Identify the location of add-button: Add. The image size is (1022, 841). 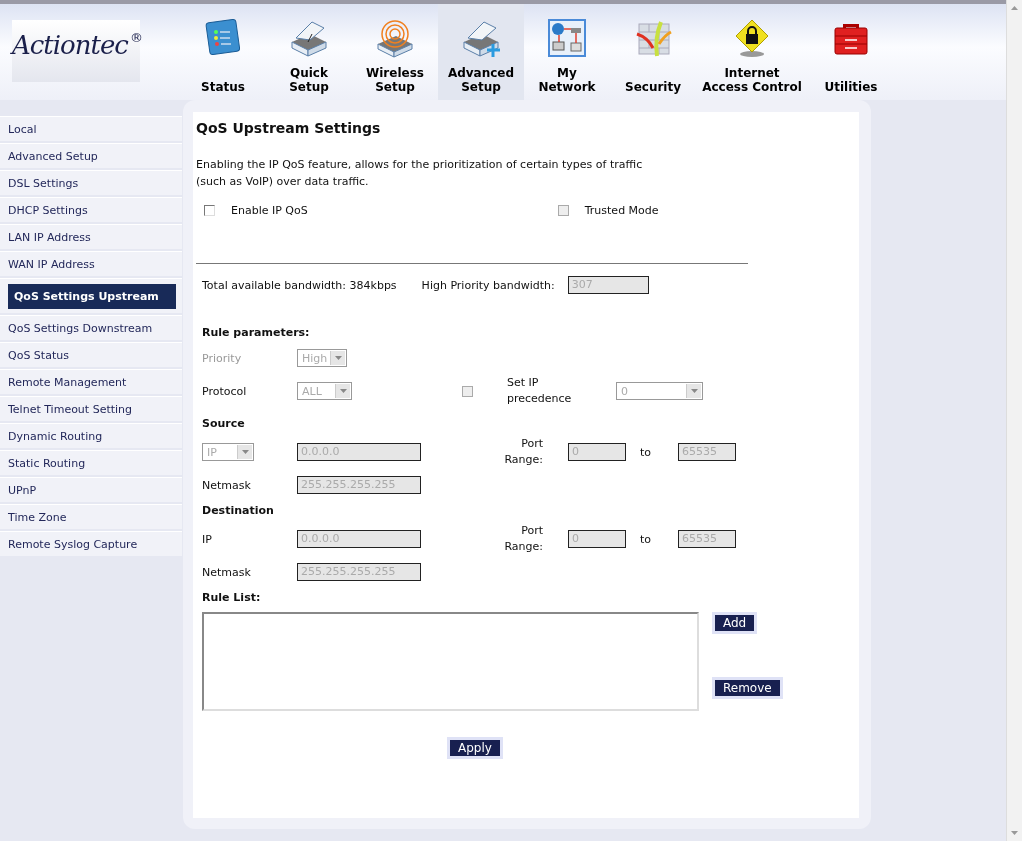
(735, 623).